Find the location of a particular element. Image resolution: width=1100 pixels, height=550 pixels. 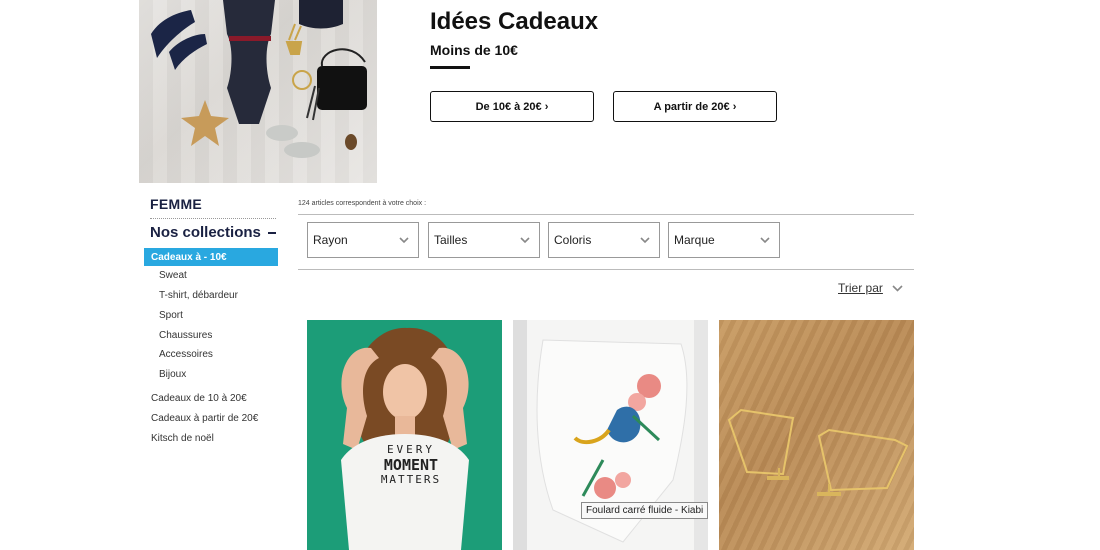

product-tooltip: Foulard carré fluide - Kiabi is located at coordinates (645, 510).